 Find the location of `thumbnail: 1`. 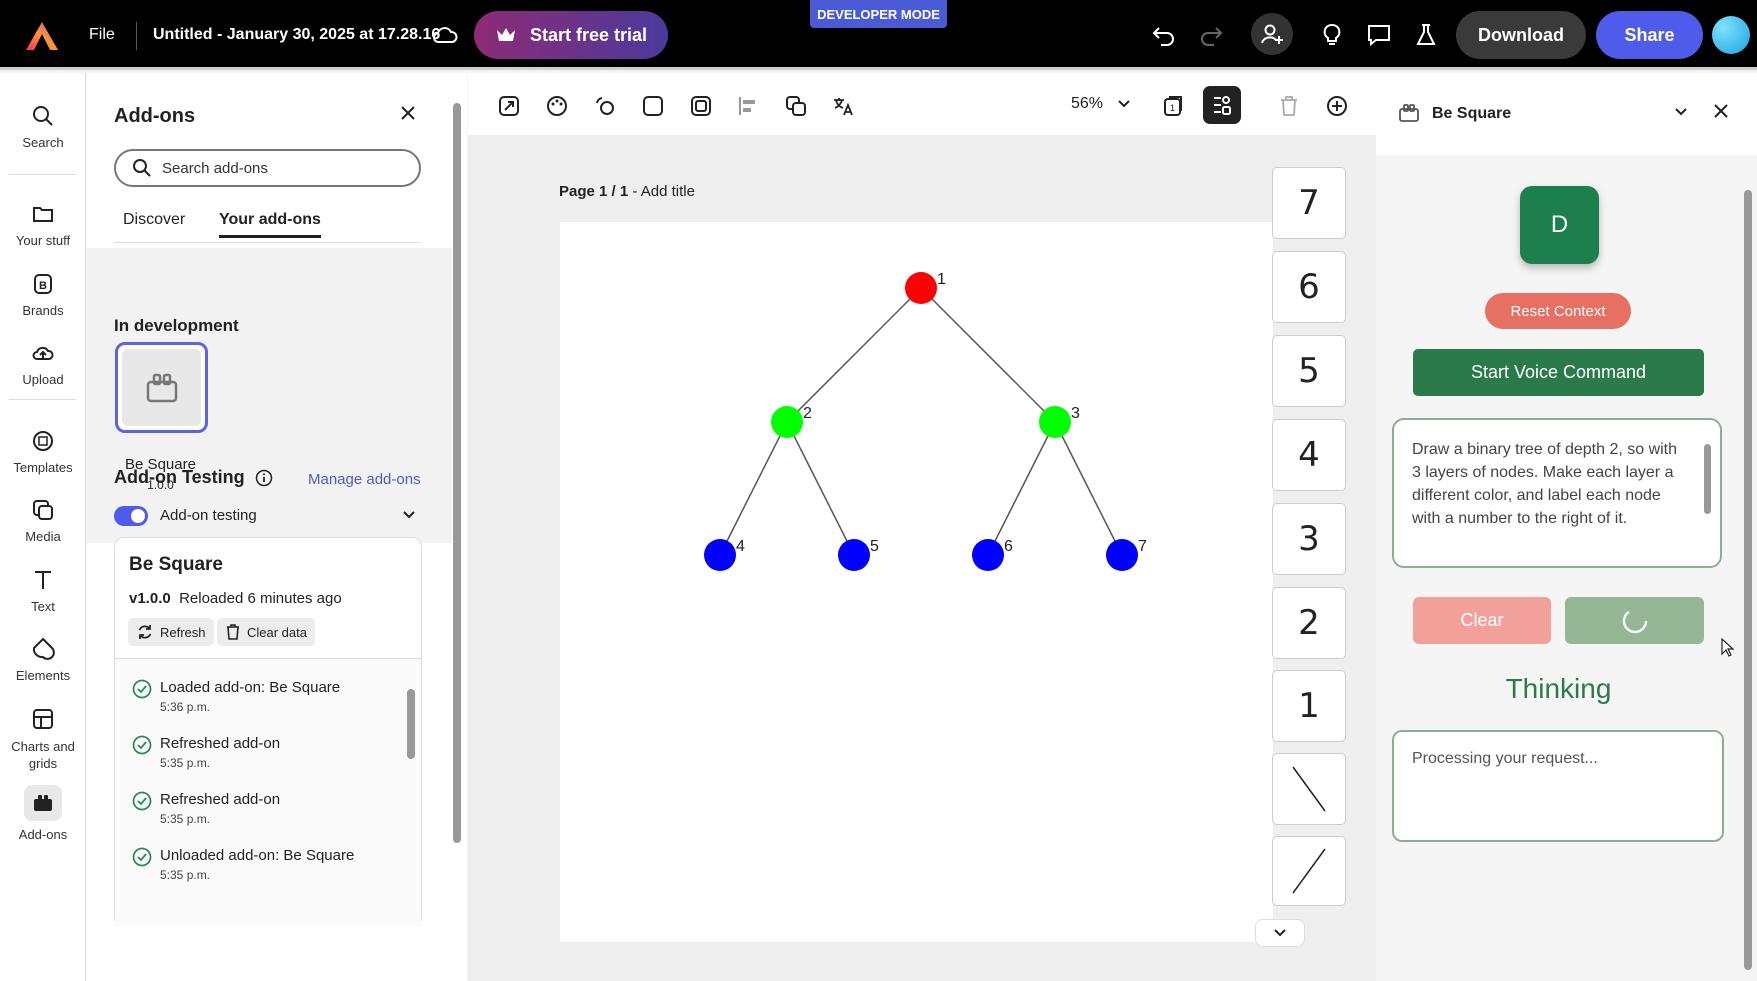

thumbnail: 1 is located at coordinates (1309, 706).